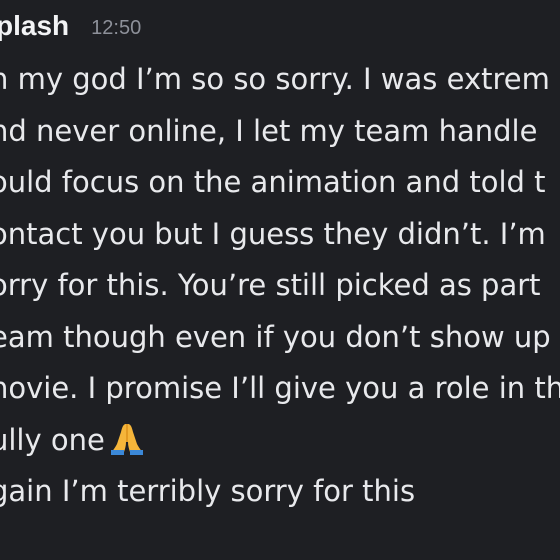 Image resolution: width=560 pixels, height=560 pixels. I want to click on message-text: nd never online, I let my team handle, so click(269, 130).